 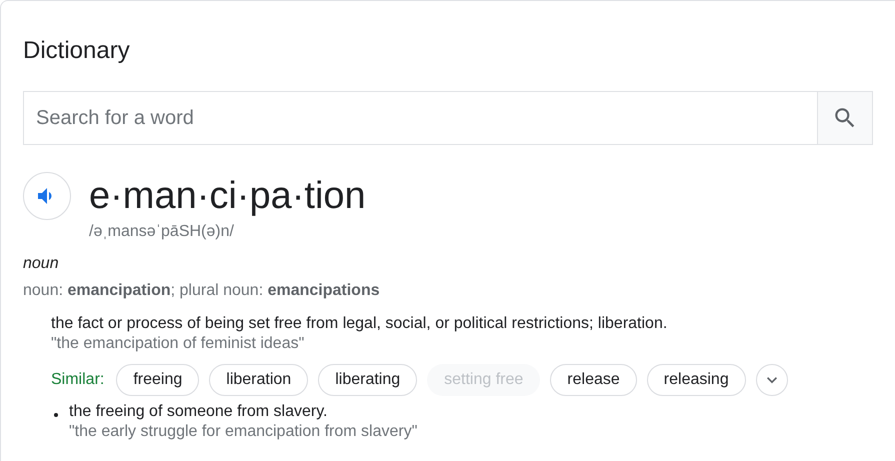 I want to click on similar-label: Similar:, so click(x=77, y=380).